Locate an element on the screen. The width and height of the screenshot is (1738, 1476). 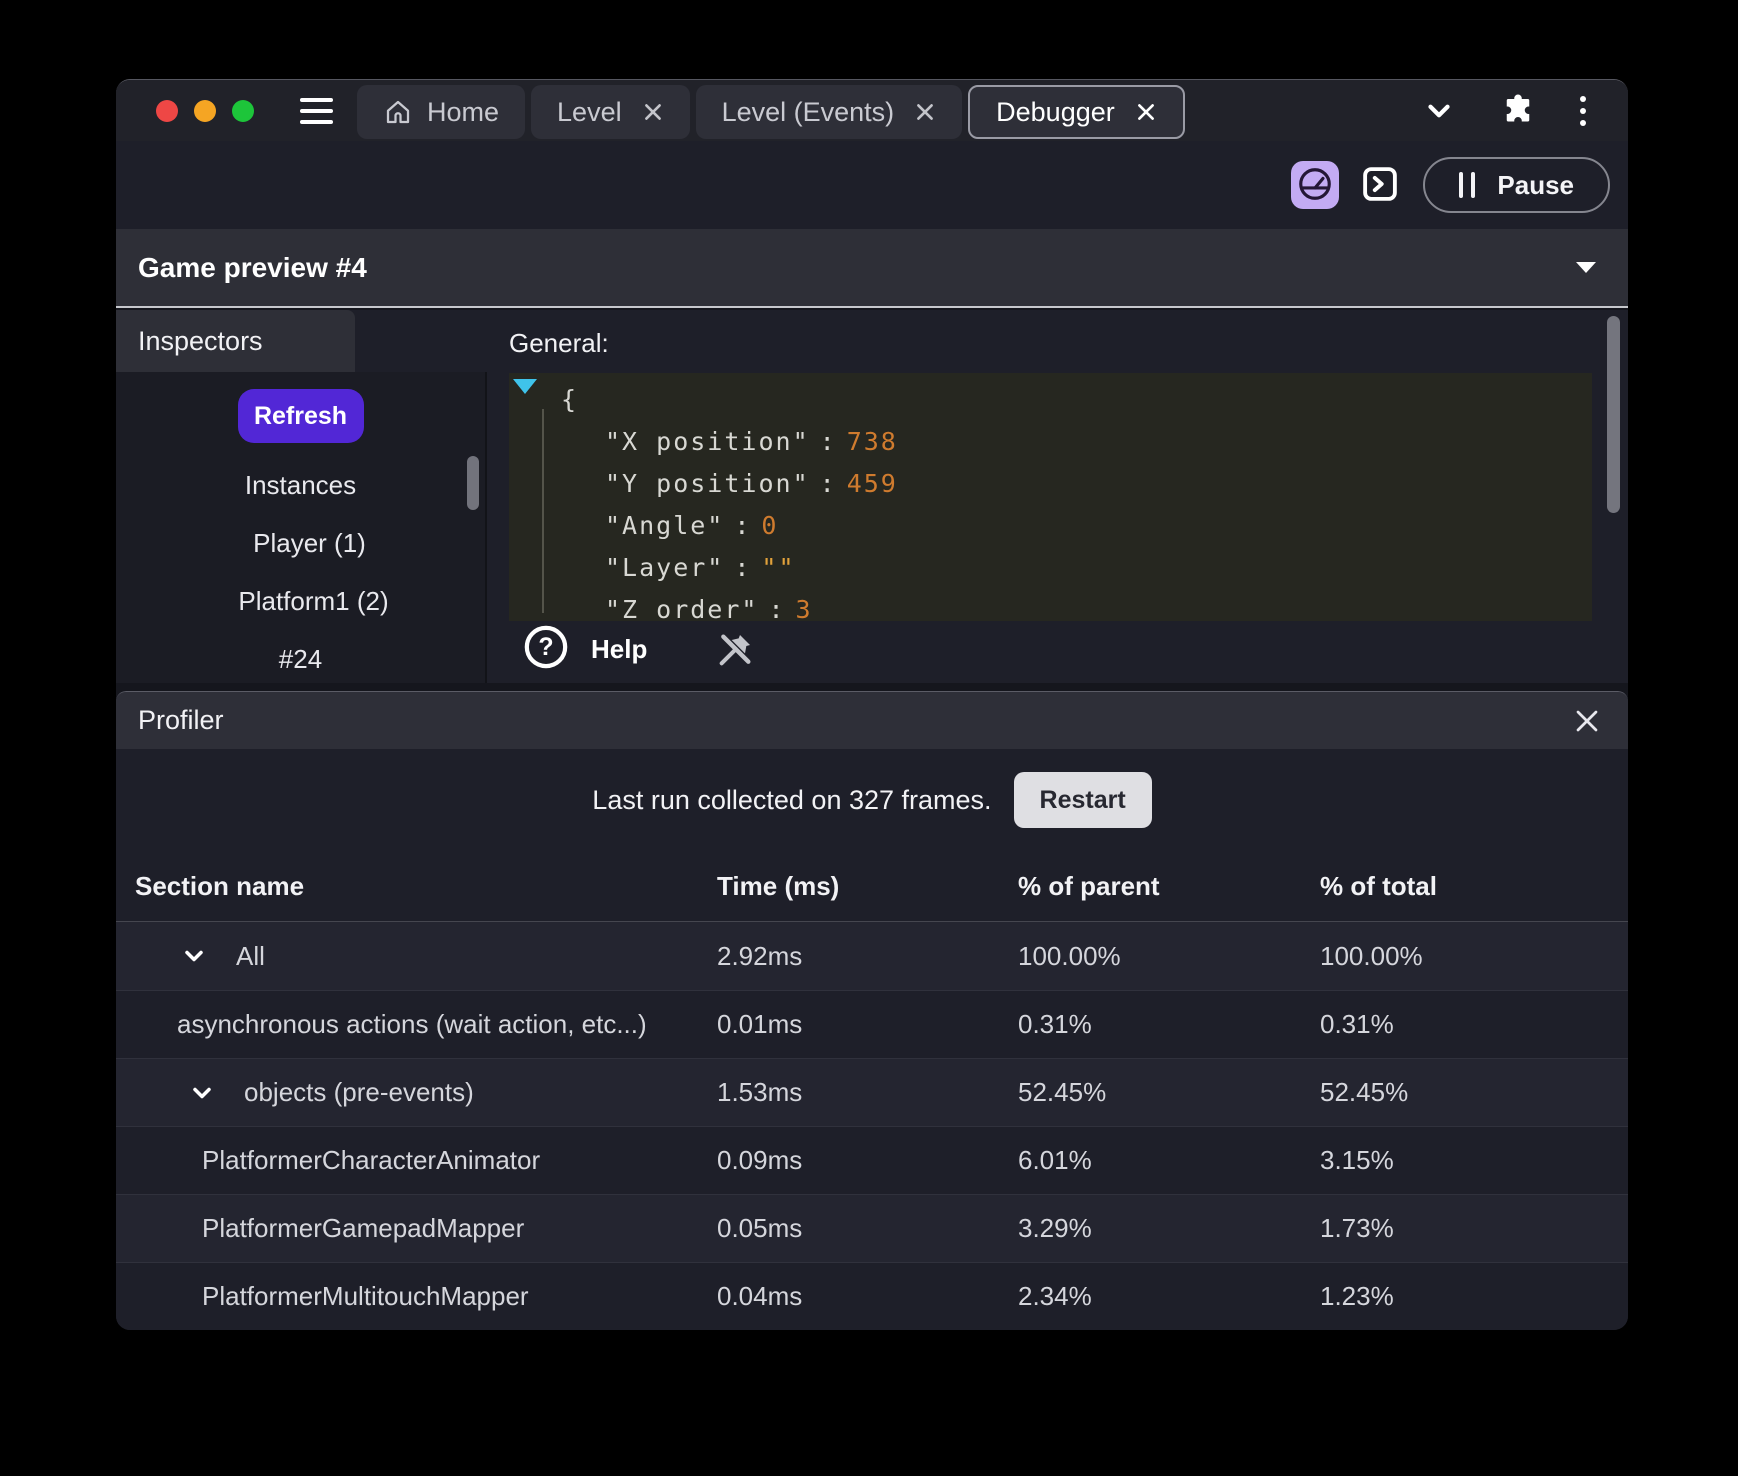
gauge-icon is located at coordinates (1315, 185).